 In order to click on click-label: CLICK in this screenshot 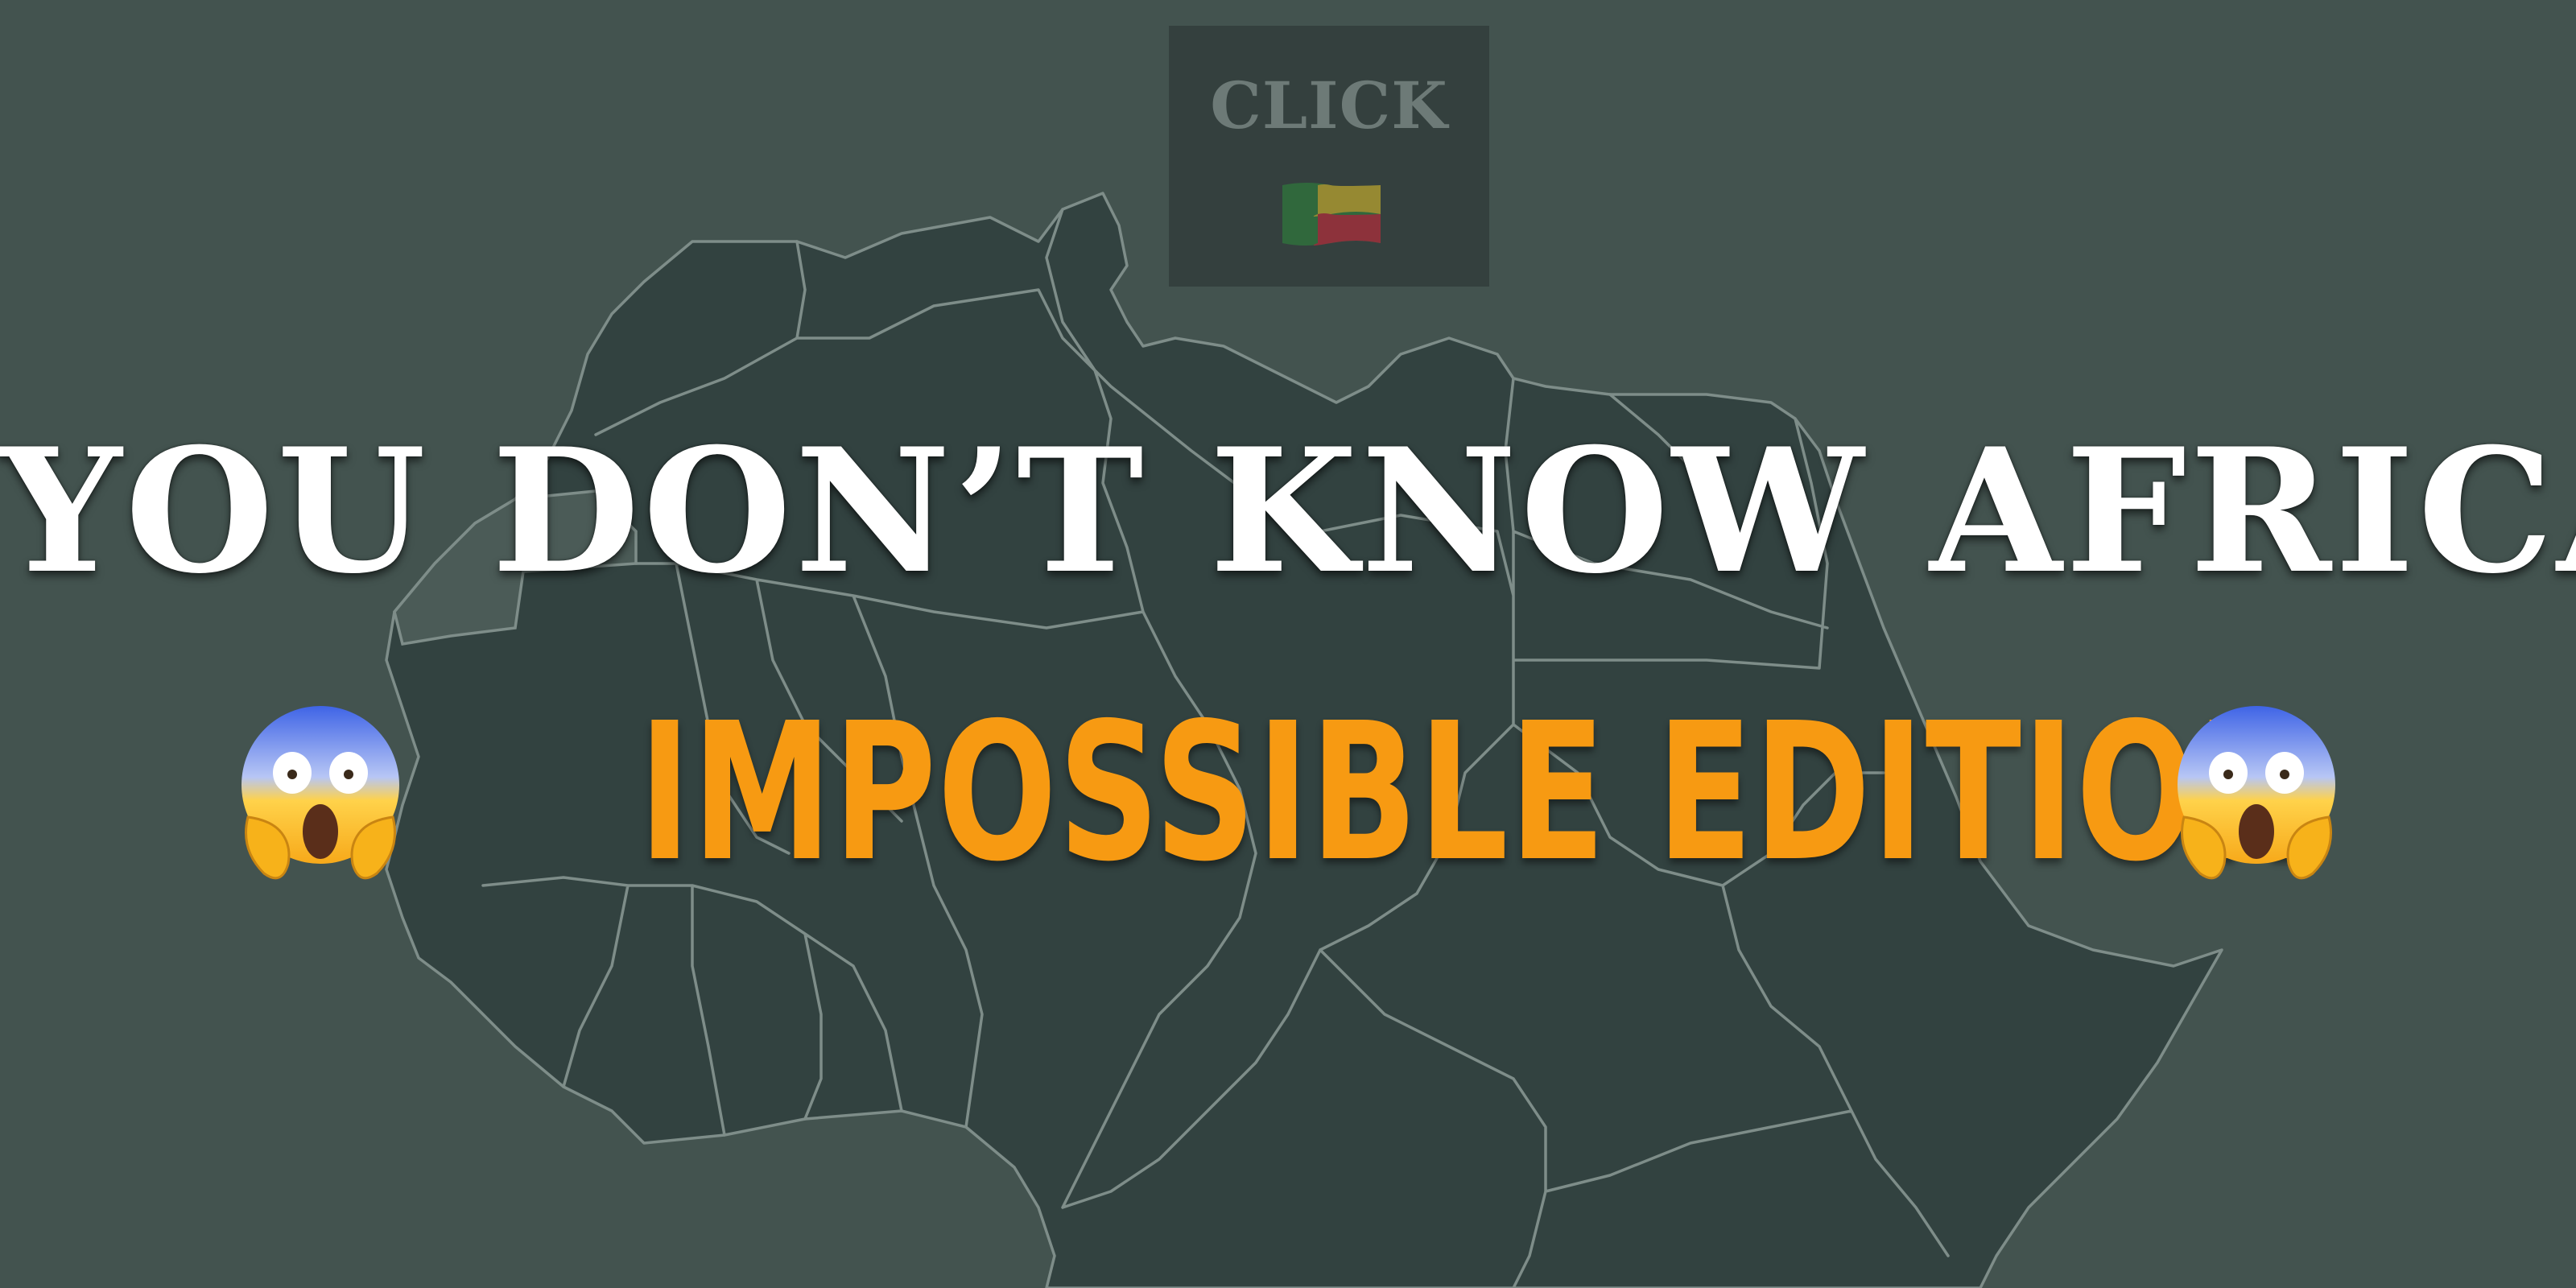, I will do `click(1329, 106)`.